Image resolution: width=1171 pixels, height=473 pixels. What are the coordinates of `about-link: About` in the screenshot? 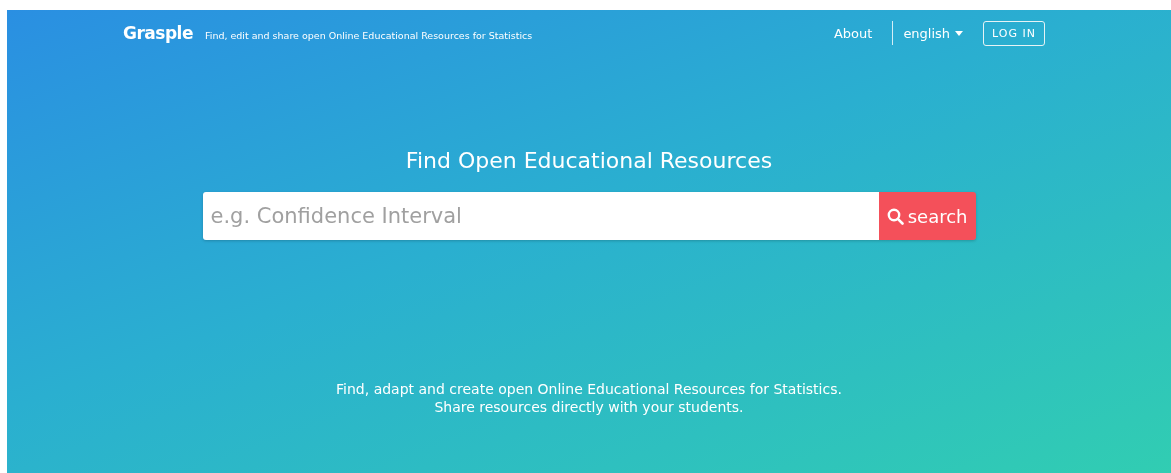 It's located at (853, 33).